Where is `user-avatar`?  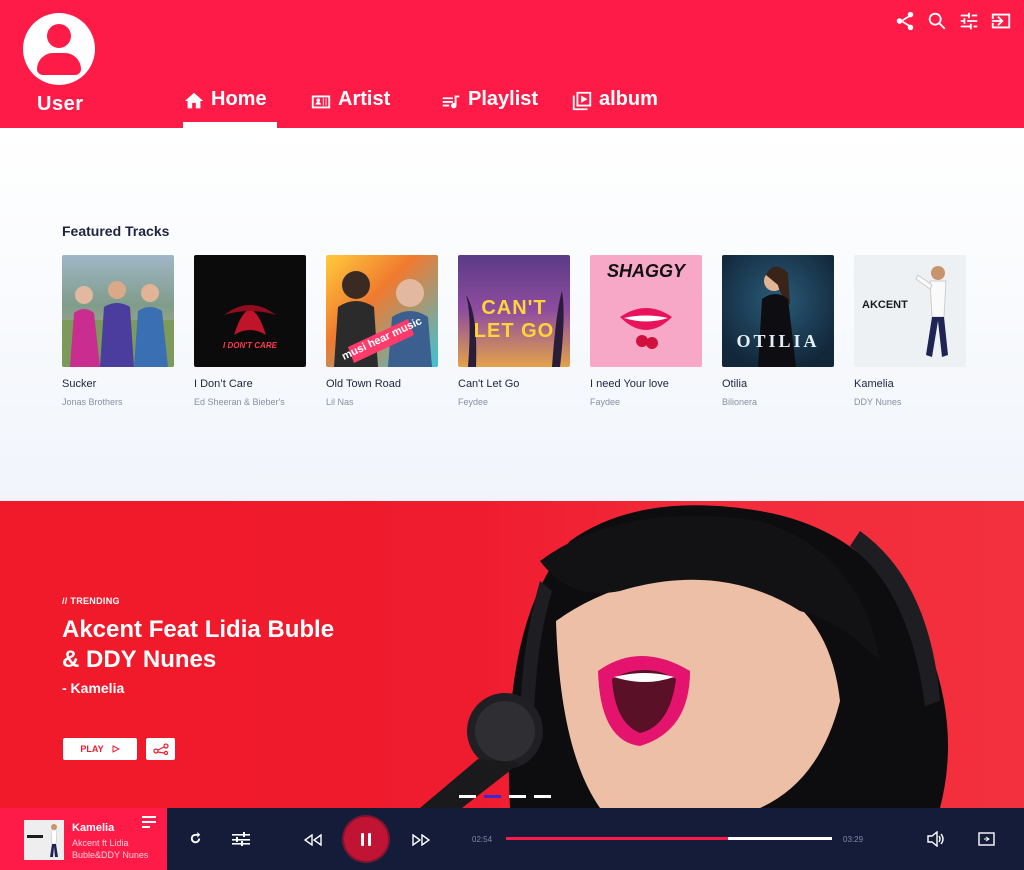 user-avatar is located at coordinates (59, 49).